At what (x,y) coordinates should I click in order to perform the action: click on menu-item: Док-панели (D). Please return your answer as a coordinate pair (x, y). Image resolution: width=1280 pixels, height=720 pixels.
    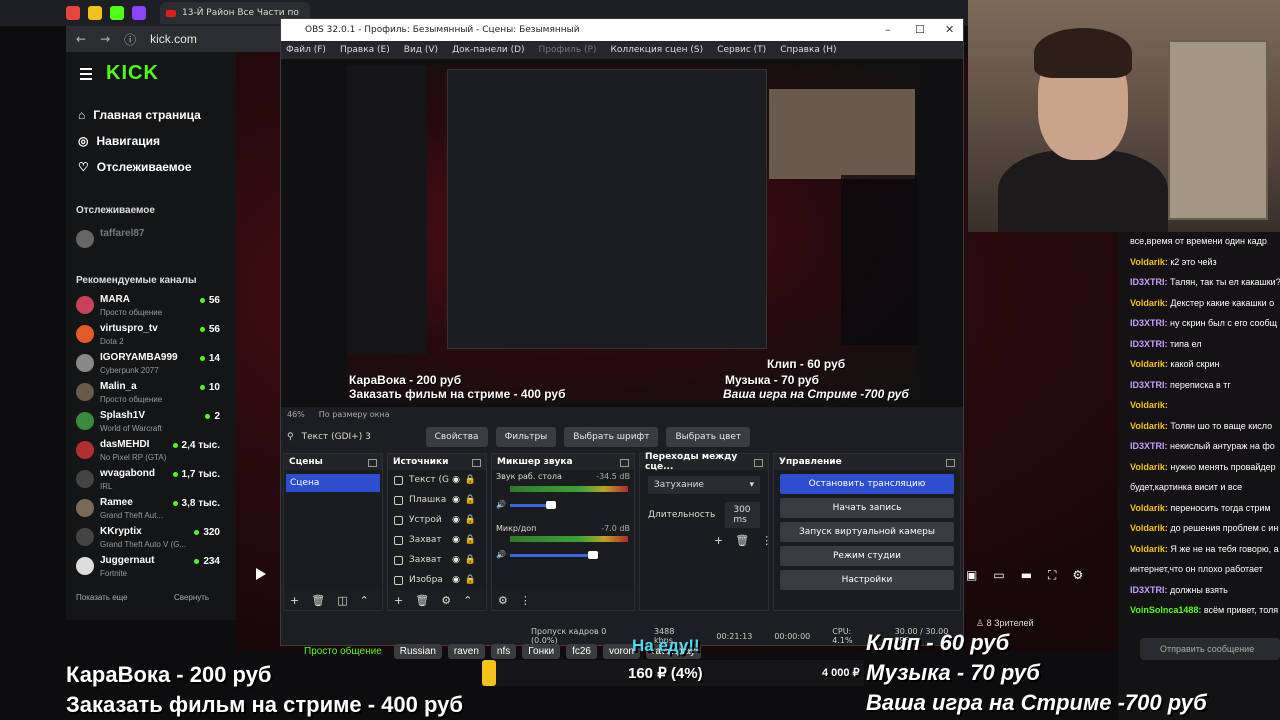
    Looking at the image, I should click on (488, 50).